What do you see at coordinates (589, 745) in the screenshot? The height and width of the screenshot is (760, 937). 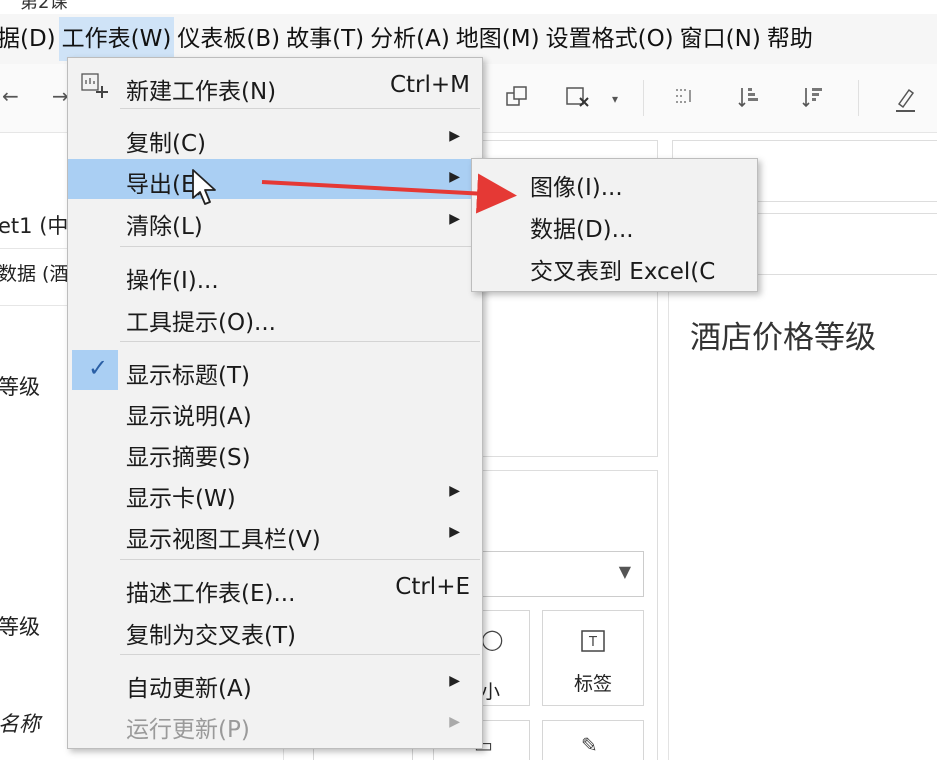 I see `pen-icon: ✎` at bounding box center [589, 745].